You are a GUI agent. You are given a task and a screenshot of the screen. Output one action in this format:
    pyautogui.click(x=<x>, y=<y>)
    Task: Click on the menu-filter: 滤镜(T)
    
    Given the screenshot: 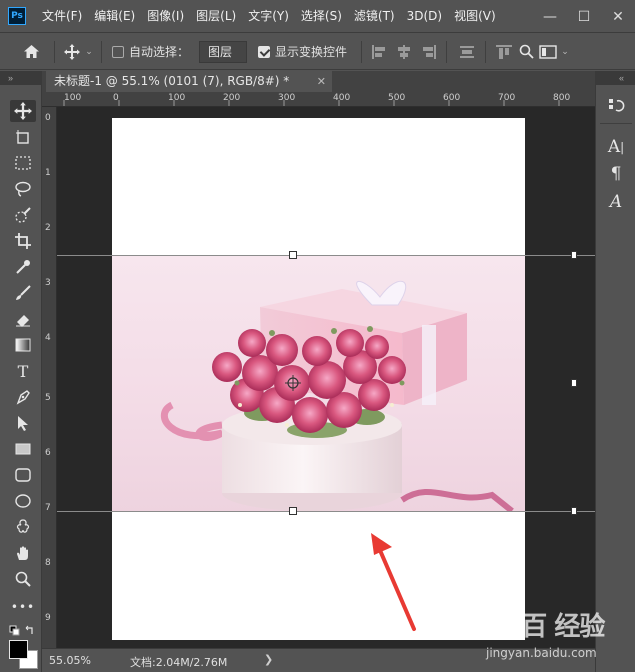 What is the action you would take?
    pyautogui.click(x=374, y=16)
    